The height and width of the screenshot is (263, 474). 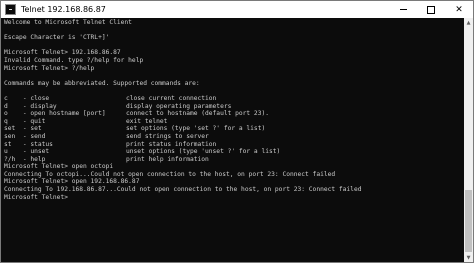 I want to click on command-desc: print help information, so click(x=167, y=159).